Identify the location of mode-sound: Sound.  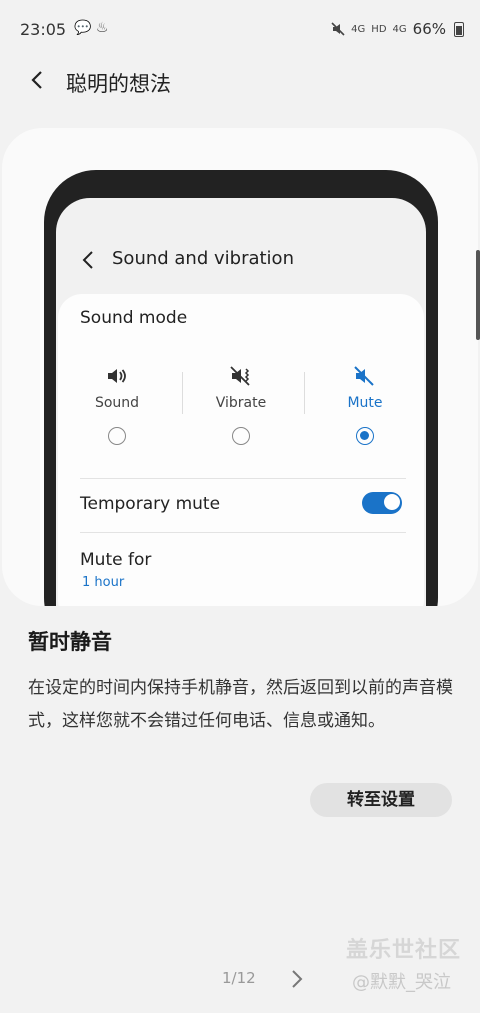
(117, 404).